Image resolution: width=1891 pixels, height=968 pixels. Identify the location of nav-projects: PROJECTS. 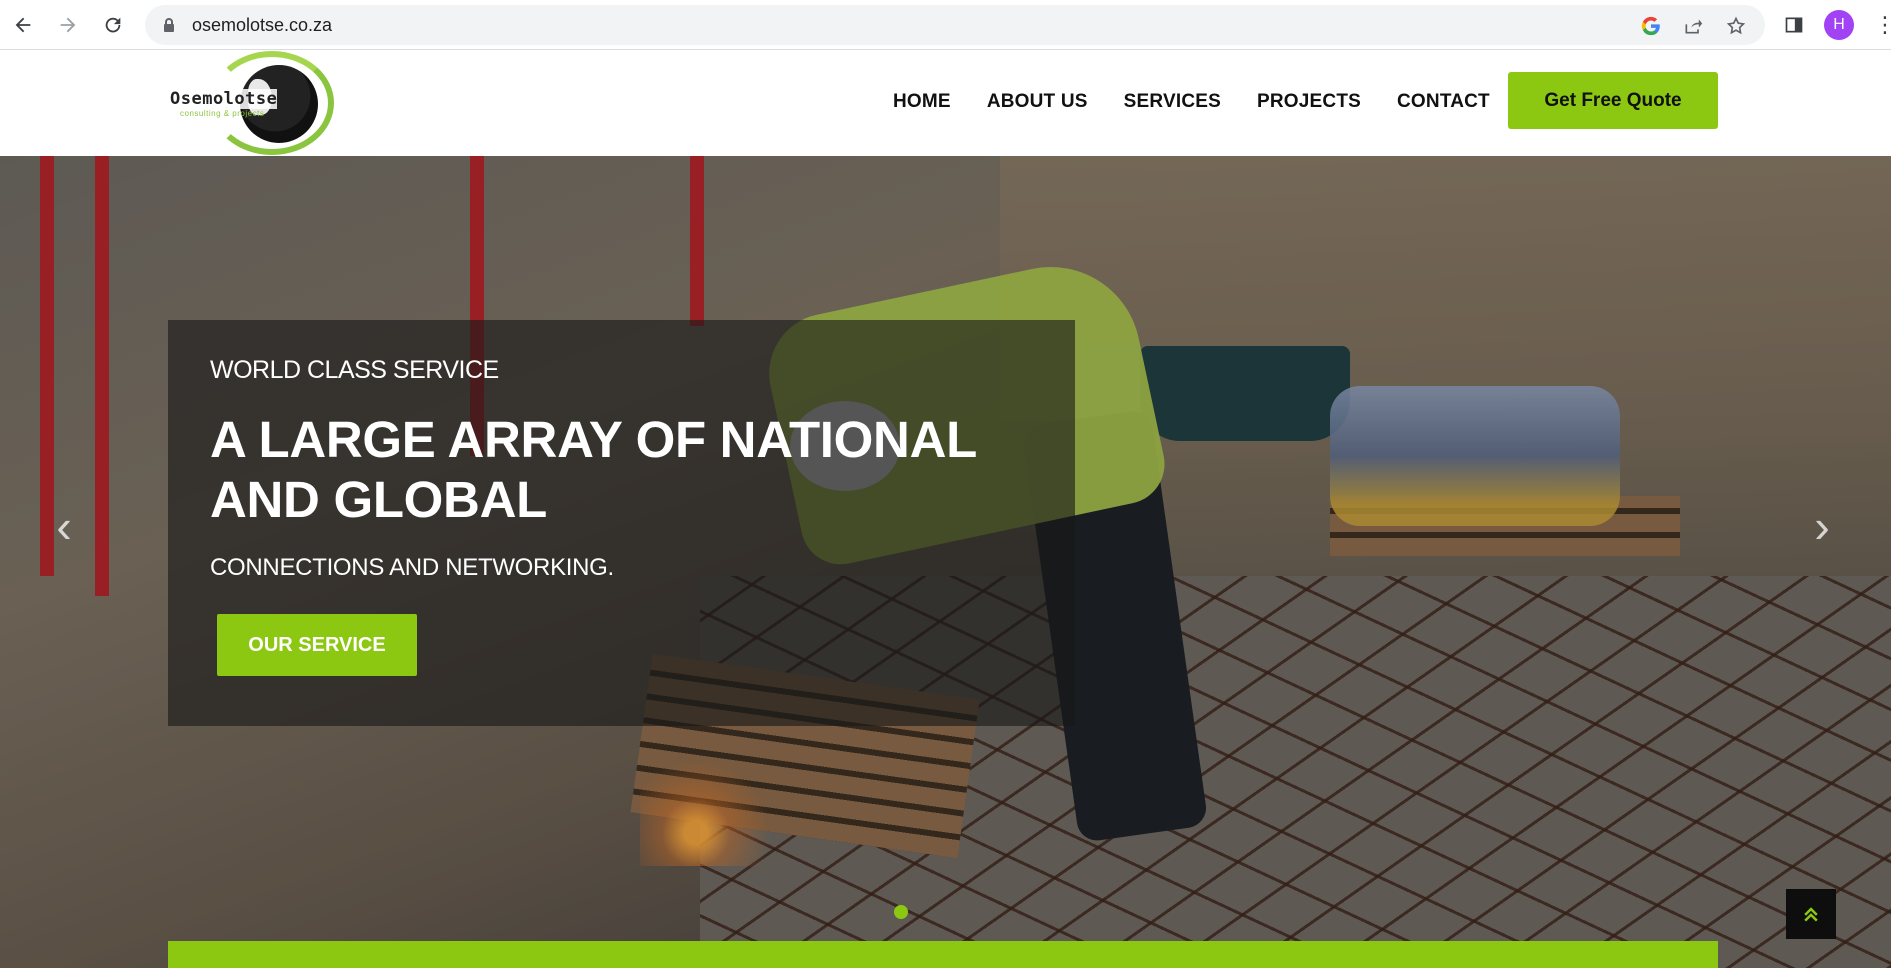
(1309, 102).